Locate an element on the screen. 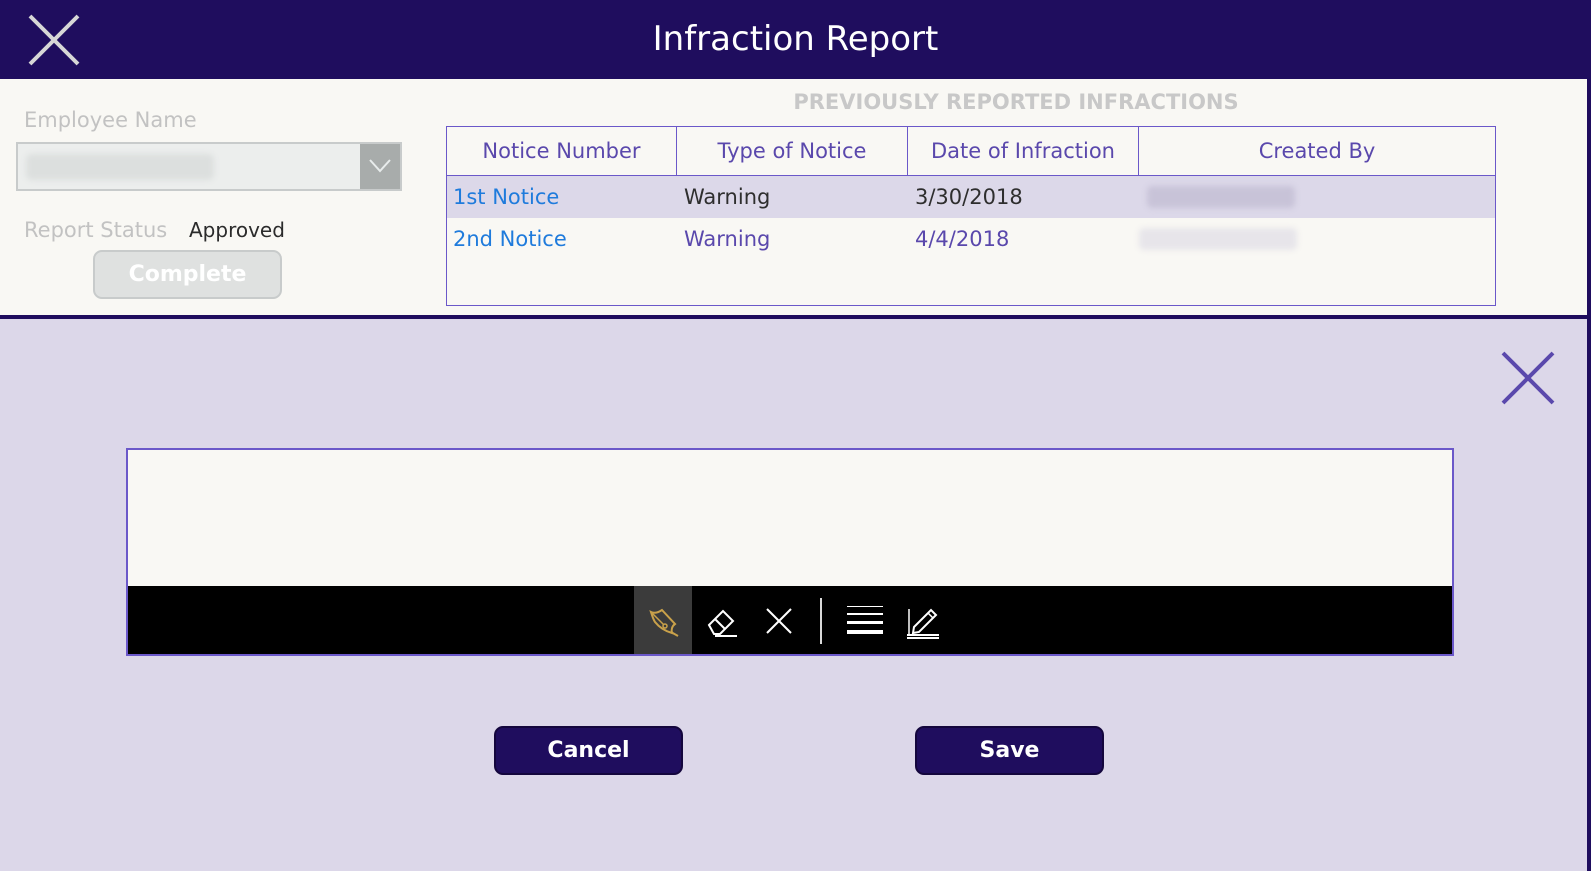 This screenshot has width=1591, height=871. infraction-date-cell: 3/30/2018 is located at coordinates (969, 197).